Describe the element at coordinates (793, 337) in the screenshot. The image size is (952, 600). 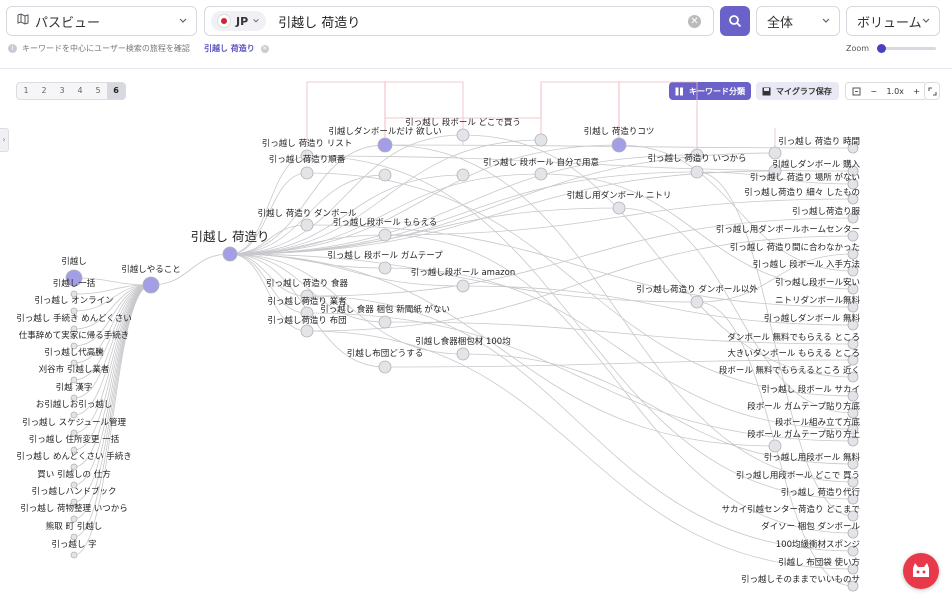
I see `graph-node-label: ダンボール 無料でもらえる ところ` at that location.